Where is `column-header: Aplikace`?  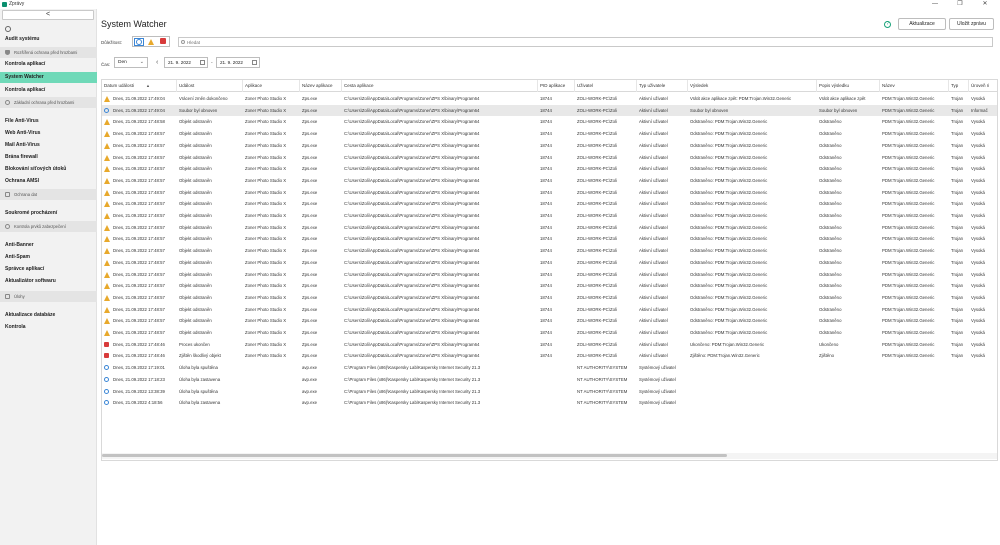
column-header: Aplikace is located at coordinates (271, 86).